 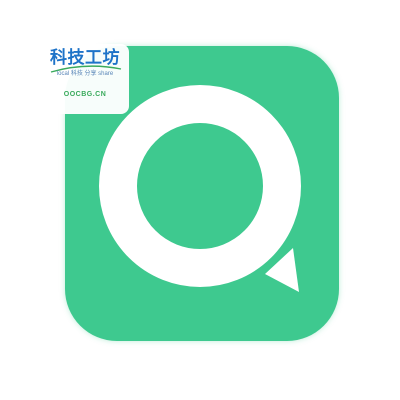 What do you see at coordinates (85, 79) in the screenshot?
I see `watermark-logo: 科技工坊 local 科技 分享 share OOCBG.CN` at bounding box center [85, 79].